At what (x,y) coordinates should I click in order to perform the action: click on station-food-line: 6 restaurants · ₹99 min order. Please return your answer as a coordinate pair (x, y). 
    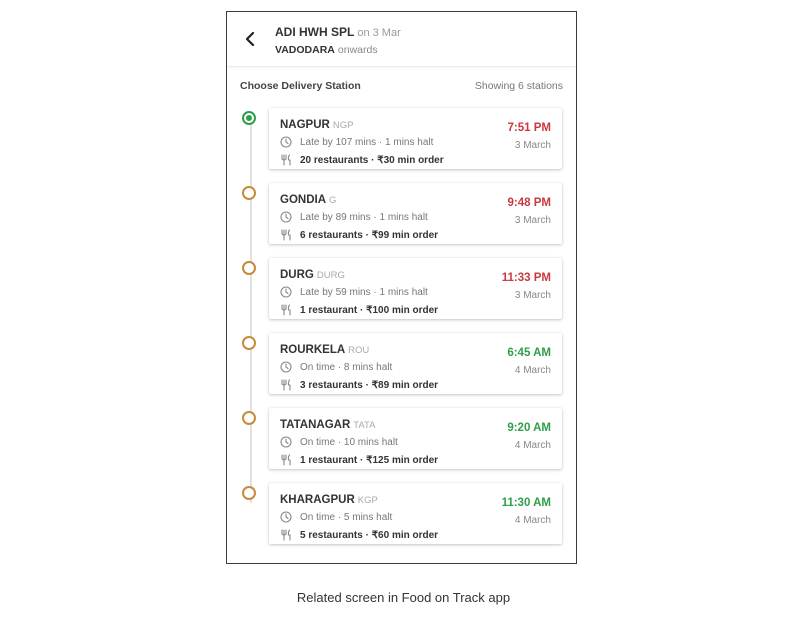
    Looking at the image, I should click on (359, 235).